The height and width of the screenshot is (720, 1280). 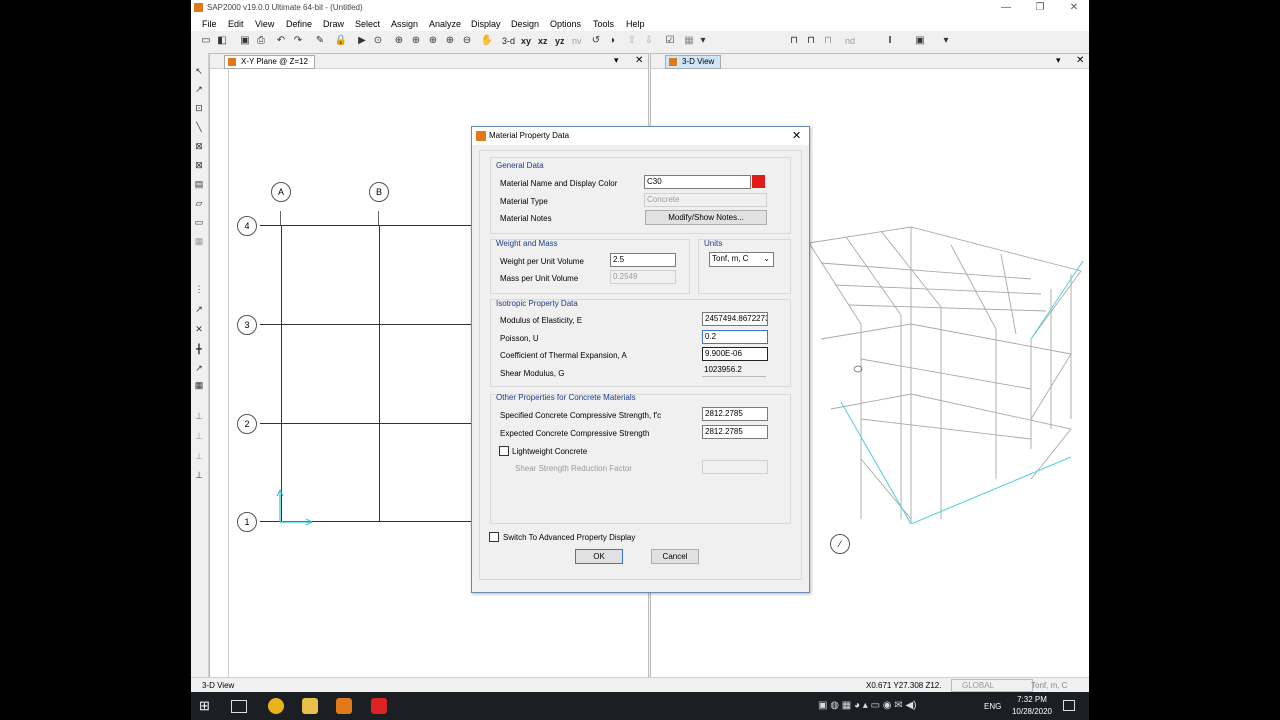 I want to click on snap-icon: ↗, so click(x=199, y=368).